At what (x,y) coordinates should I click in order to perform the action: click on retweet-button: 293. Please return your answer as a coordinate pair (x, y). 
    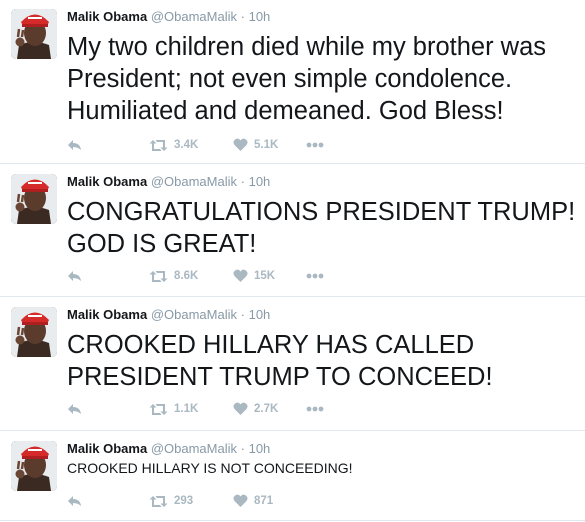
    Looking at the image, I should click on (191, 501).